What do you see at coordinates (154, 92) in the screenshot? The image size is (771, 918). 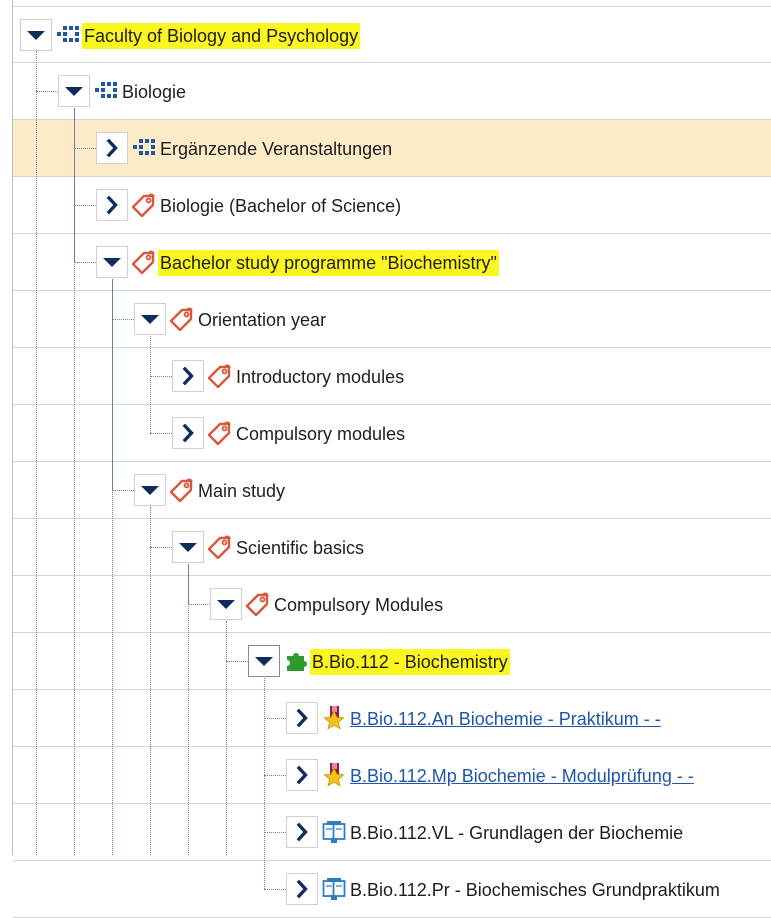 I see `node-label: Biologie` at bounding box center [154, 92].